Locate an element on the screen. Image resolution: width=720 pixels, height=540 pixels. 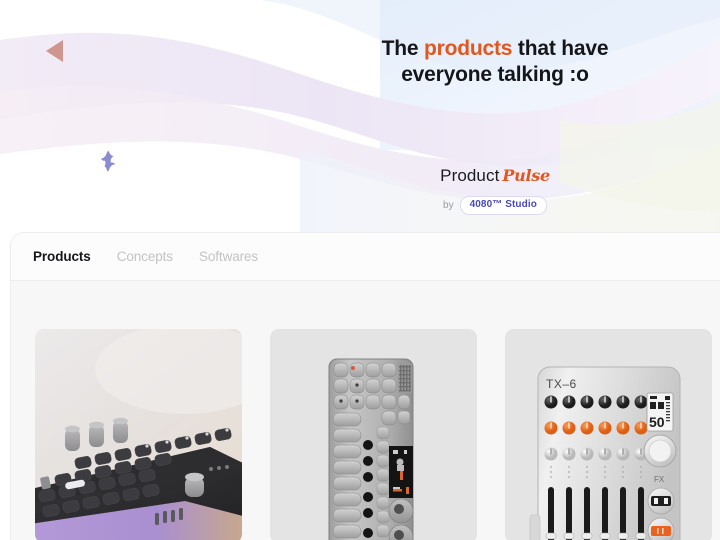
svg-text: FX is located at coordinates (659, 479).